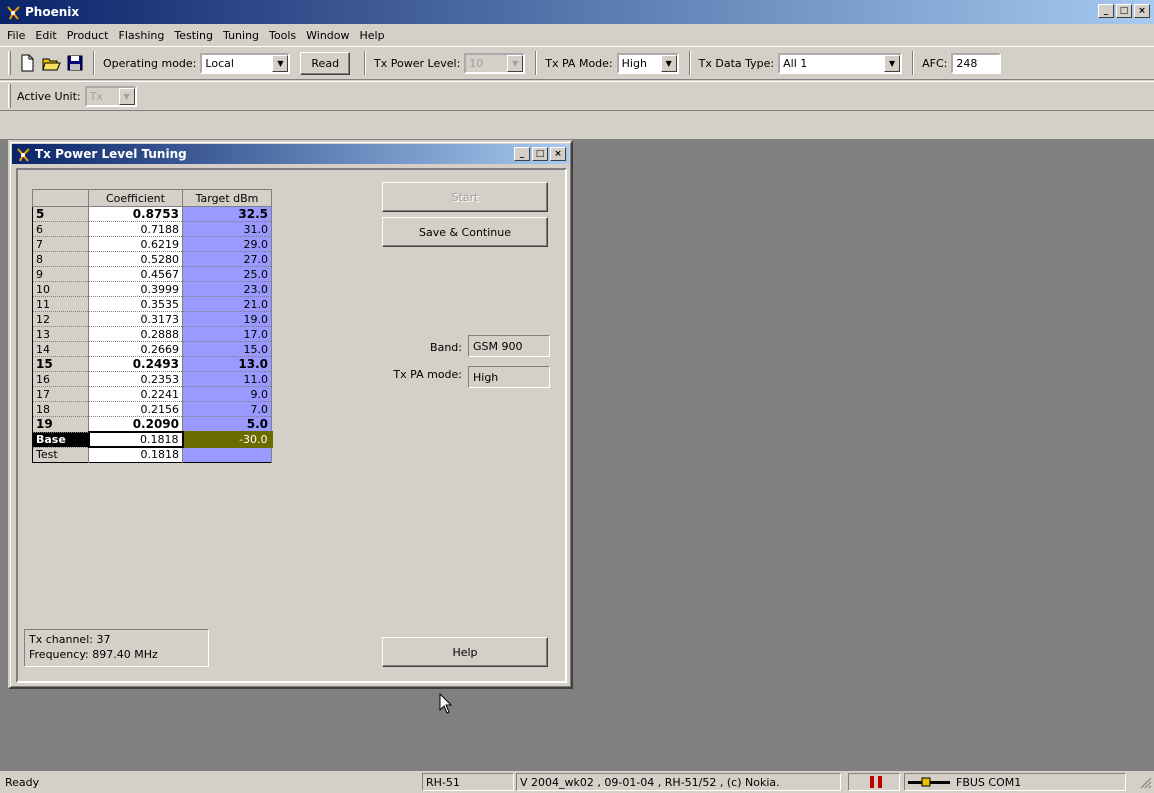 The image size is (1154, 793). What do you see at coordinates (976, 63) in the screenshot?
I see `afc-input: 248` at bounding box center [976, 63].